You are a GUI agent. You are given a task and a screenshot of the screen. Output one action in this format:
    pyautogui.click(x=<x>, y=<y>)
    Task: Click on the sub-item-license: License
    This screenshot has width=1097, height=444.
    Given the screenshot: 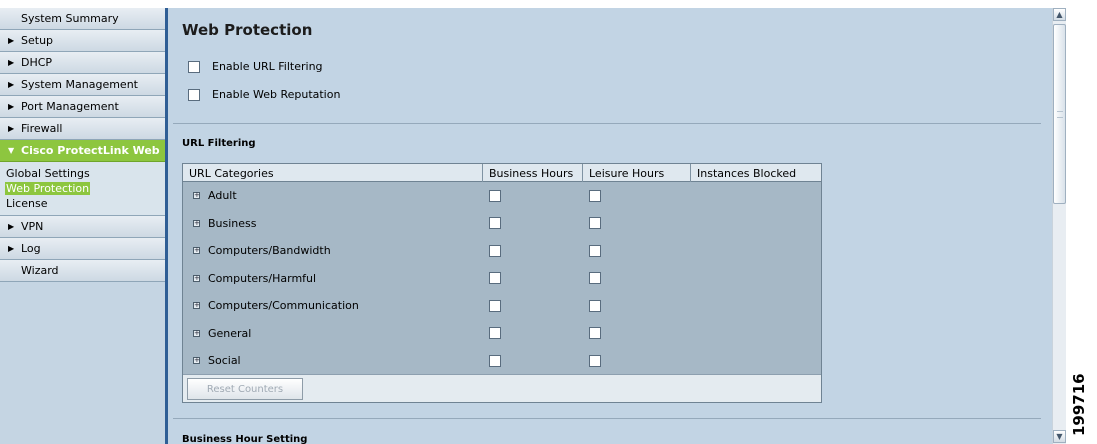 What is the action you would take?
    pyautogui.click(x=82, y=203)
    